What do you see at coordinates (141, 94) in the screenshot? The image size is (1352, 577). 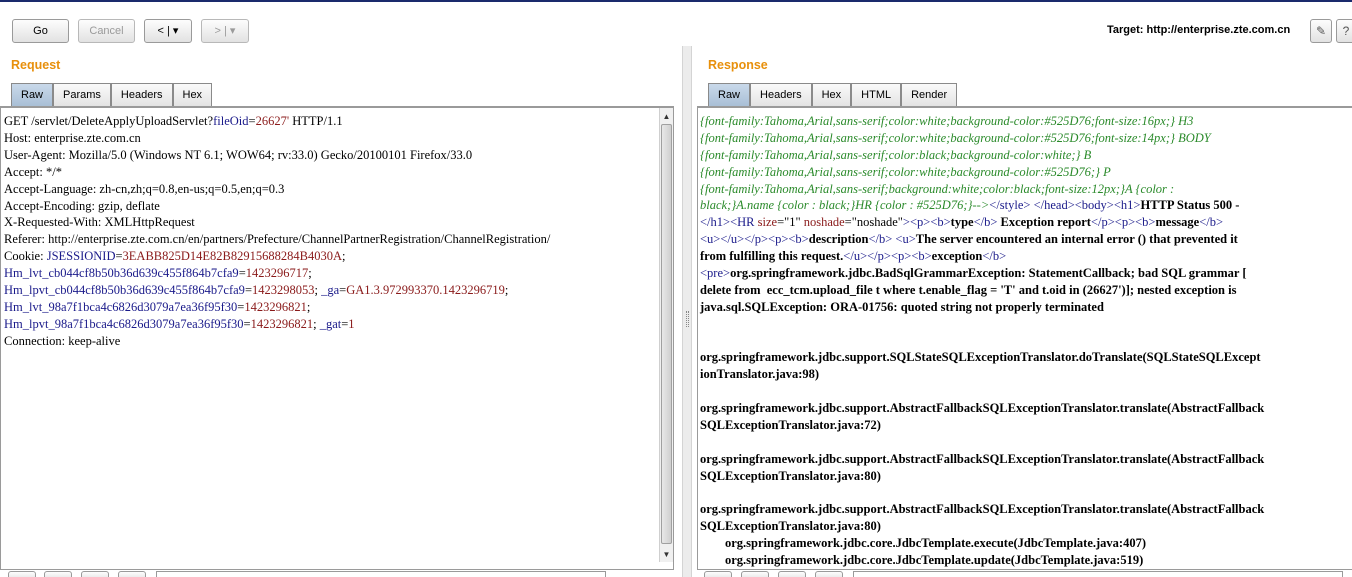 I see `tab-request-headers: Headers` at bounding box center [141, 94].